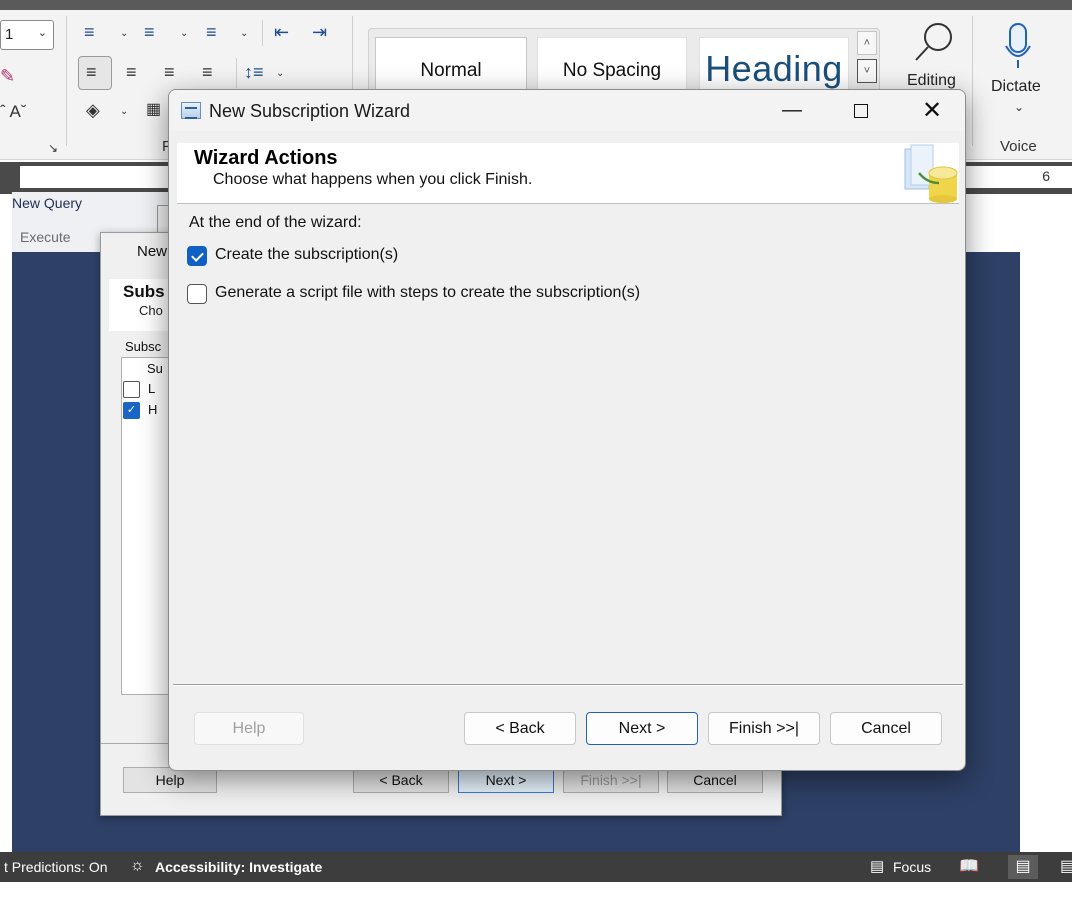 This screenshot has width=1072, height=897. I want to click on page-title: Wizard Actions, so click(266, 158).